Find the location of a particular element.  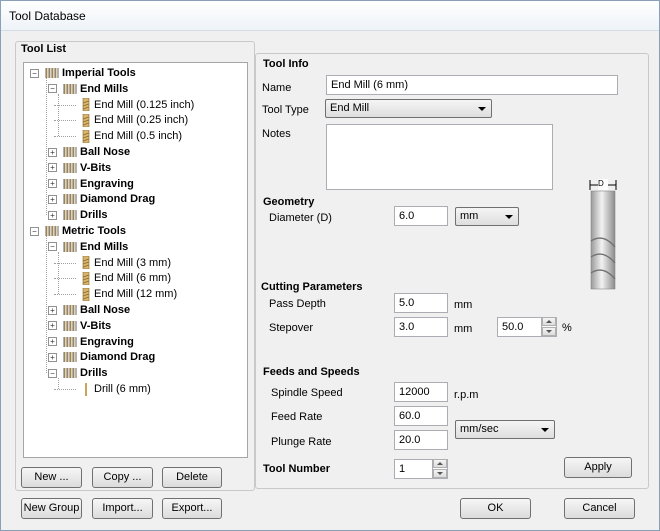

delete-tool-button: Delete is located at coordinates (192, 477).